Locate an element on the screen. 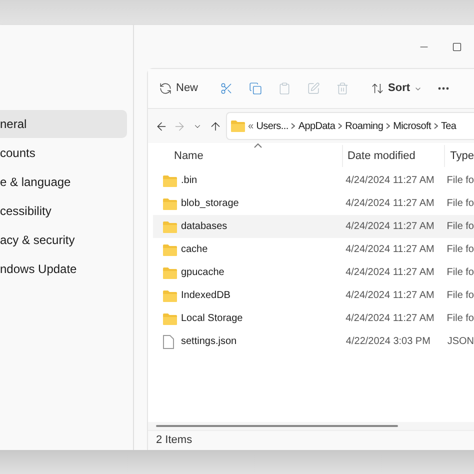  column-header: Name is located at coordinates (246, 156).